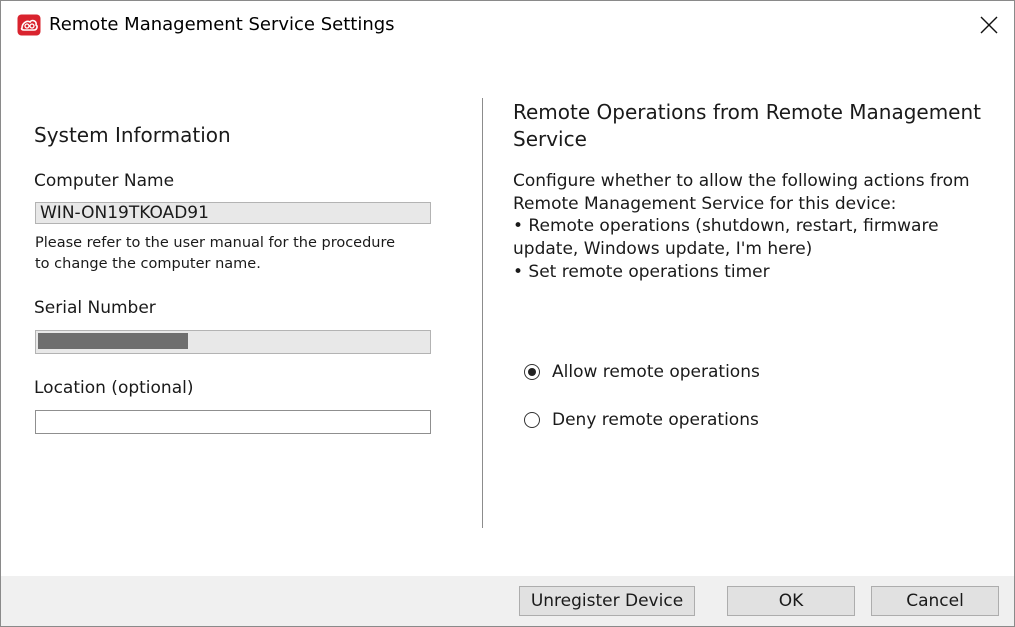 This screenshot has height=627, width=1015. What do you see at coordinates (507, 26) in the screenshot?
I see `title-bar: Remote Management Service Settings` at bounding box center [507, 26].